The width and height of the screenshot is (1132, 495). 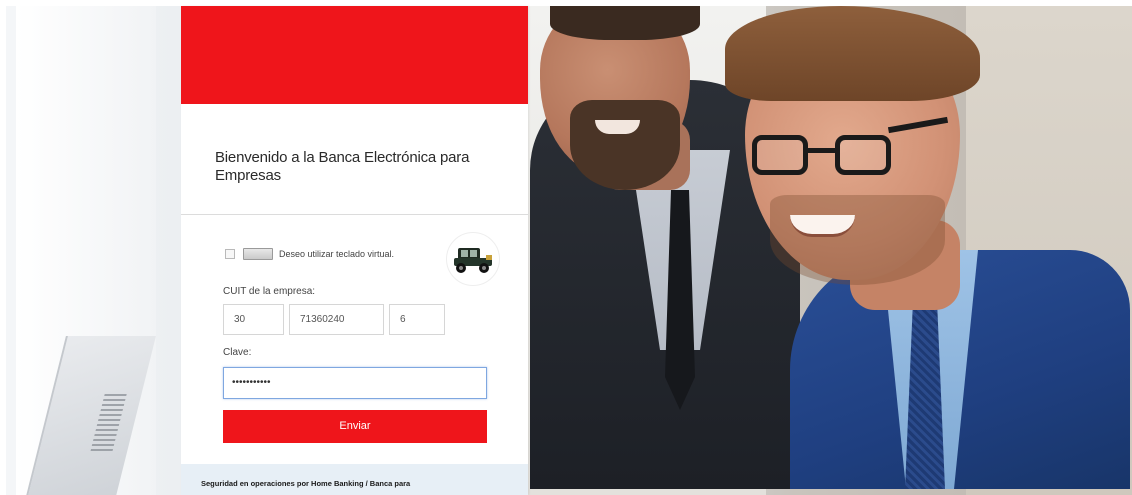 What do you see at coordinates (857, 240) in the screenshot?
I see `man-right-stubble` at bounding box center [857, 240].